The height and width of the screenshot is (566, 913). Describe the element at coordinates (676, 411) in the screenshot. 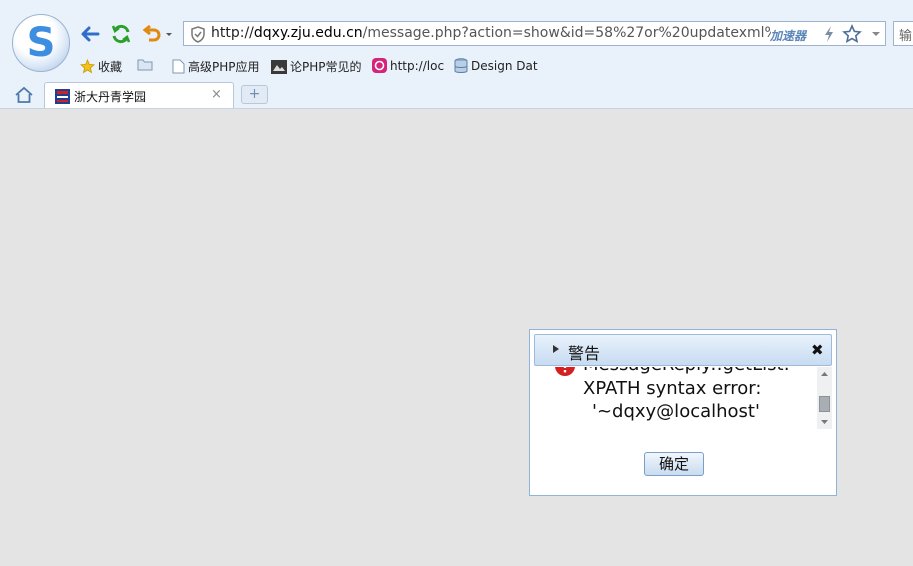

I see `message-line: '~dqxy@localhost'` at that location.